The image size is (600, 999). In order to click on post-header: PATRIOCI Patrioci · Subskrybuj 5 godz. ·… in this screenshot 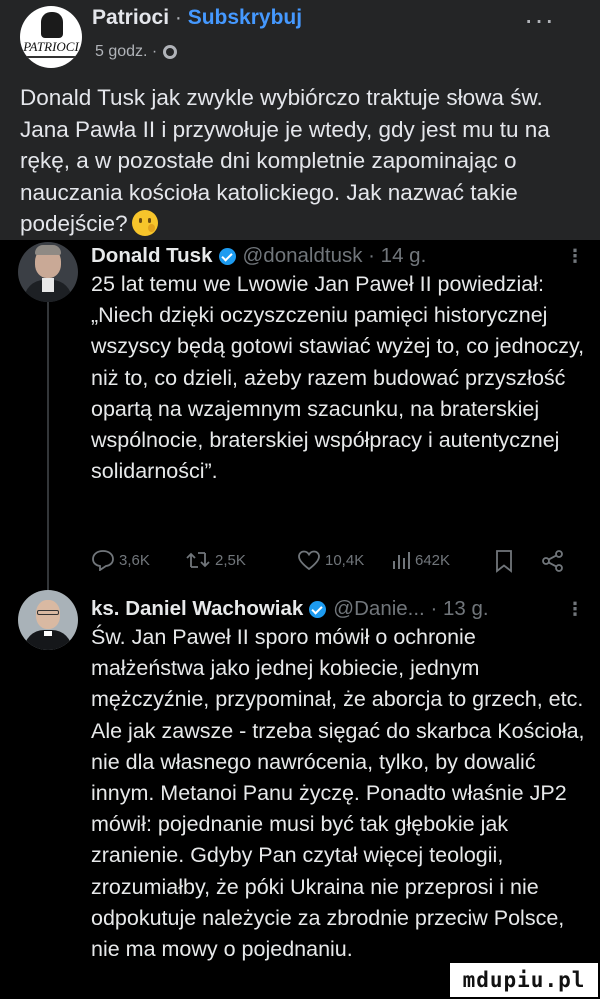, I will do `click(300, 38)`.